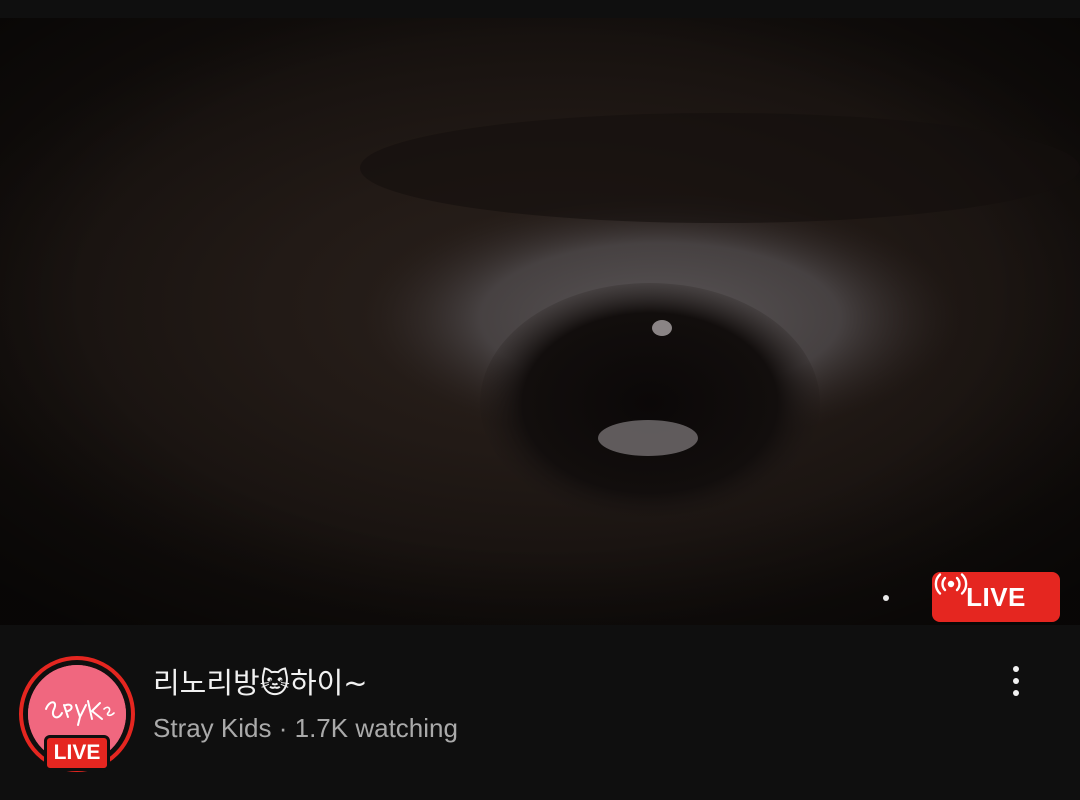  What do you see at coordinates (376, 728) in the screenshot?
I see `viewer-count: 1.7K watching` at bounding box center [376, 728].